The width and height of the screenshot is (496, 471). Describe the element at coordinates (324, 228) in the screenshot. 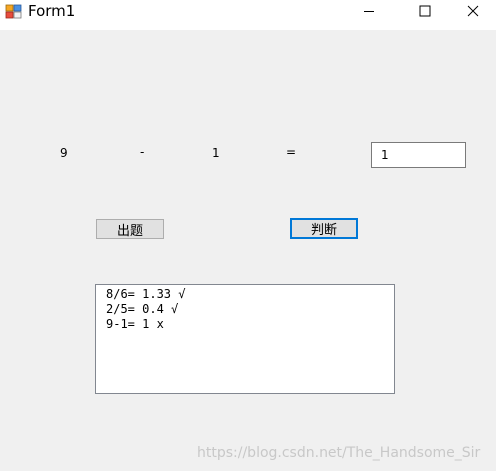

I see `judge-button: 判断` at that location.